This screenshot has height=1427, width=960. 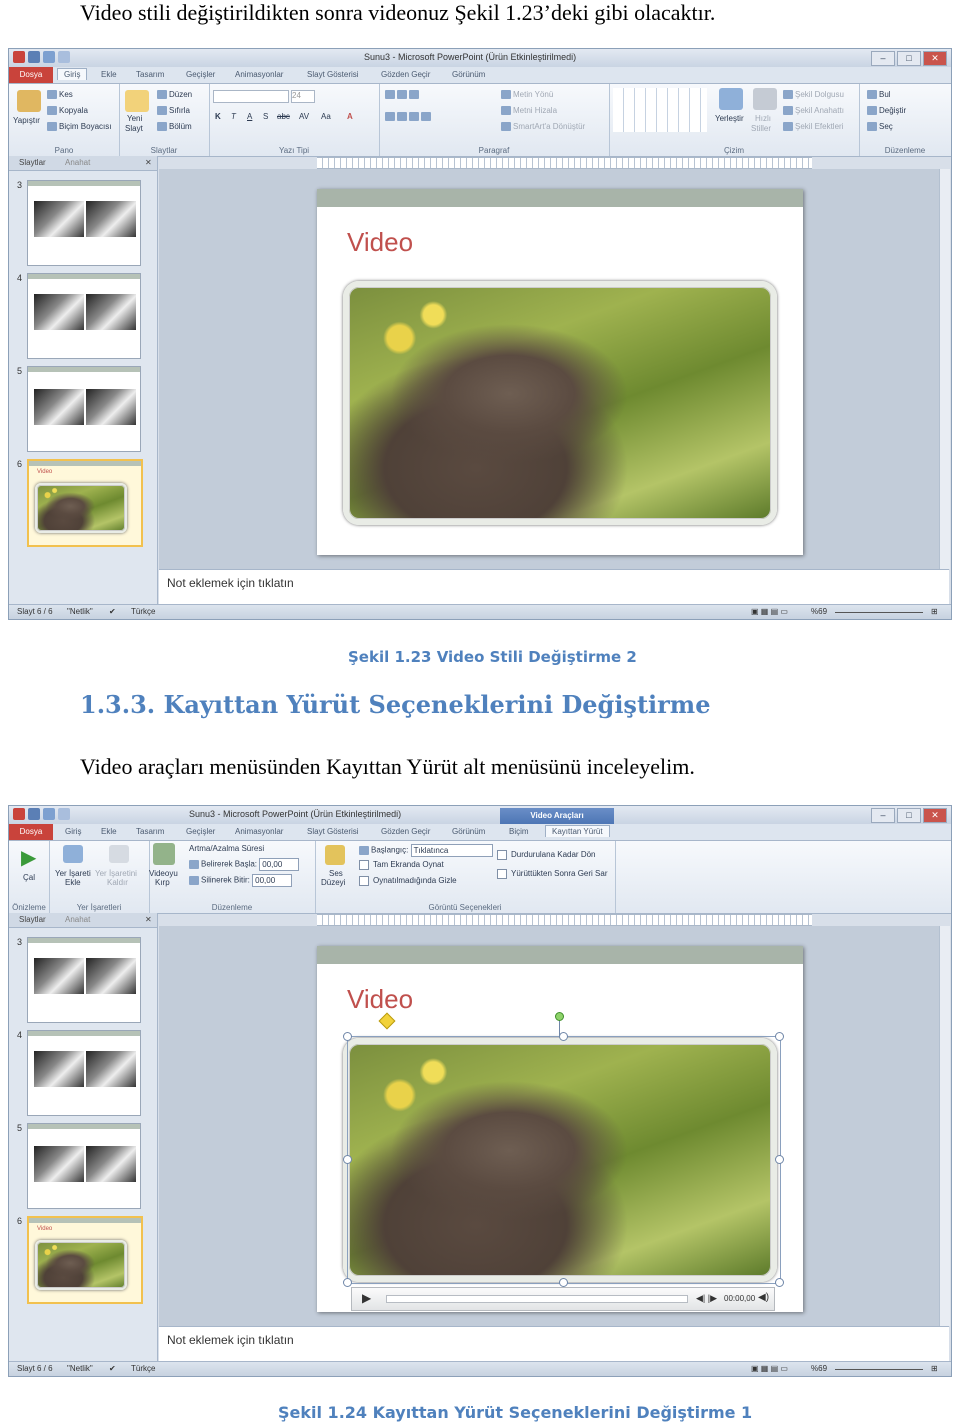 What do you see at coordinates (813, 127) in the screenshot?
I see `shape-effects-button: Şekil Efektleri` at bounding box center [813, 127].